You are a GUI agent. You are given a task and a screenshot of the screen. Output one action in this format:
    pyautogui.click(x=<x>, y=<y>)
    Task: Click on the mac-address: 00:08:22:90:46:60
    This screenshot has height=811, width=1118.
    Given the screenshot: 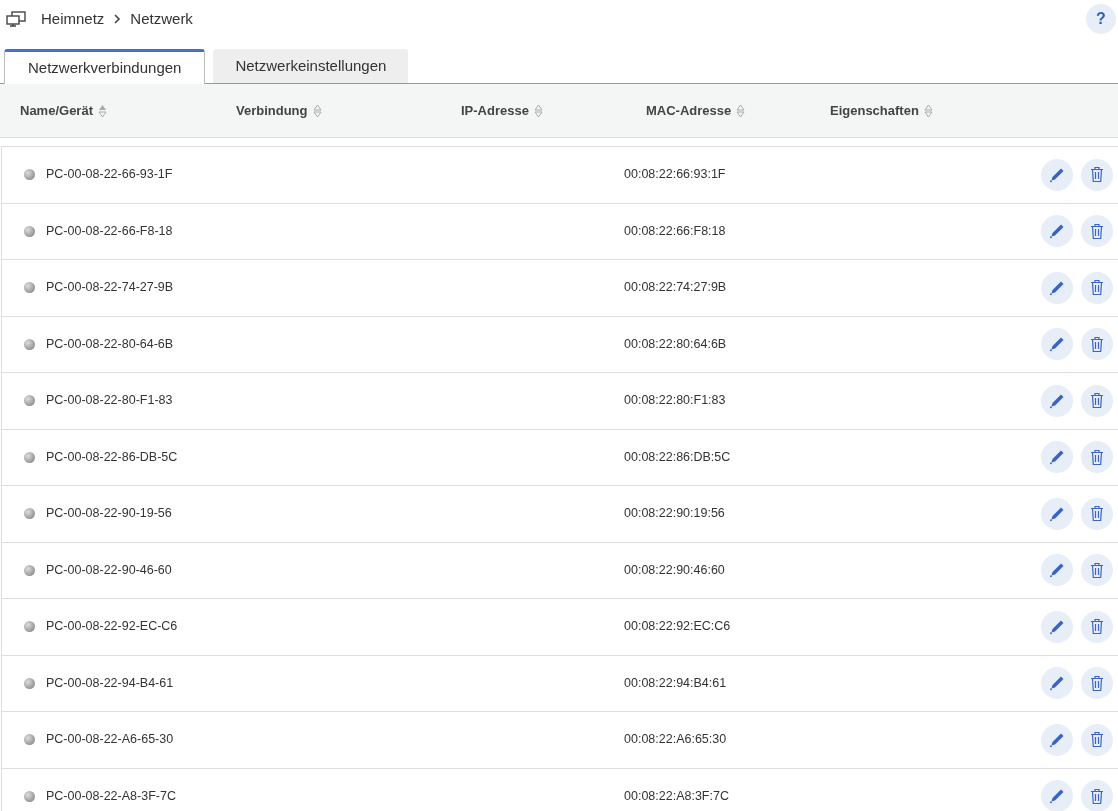 What is the action you would take?
    pyautogui.click(x=674, y=570)
    